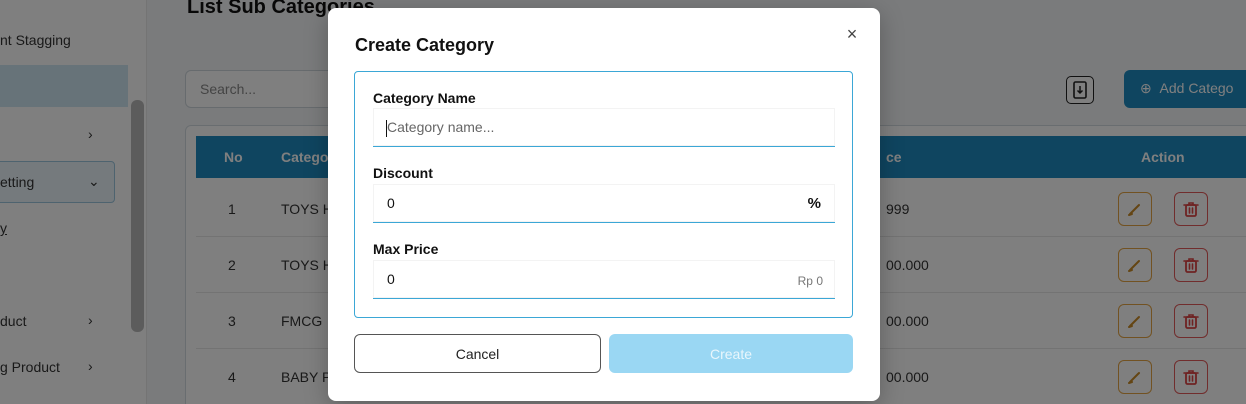 This screenshot has height=404, width=1246. I want to click on text-caret, so click(386, 128).